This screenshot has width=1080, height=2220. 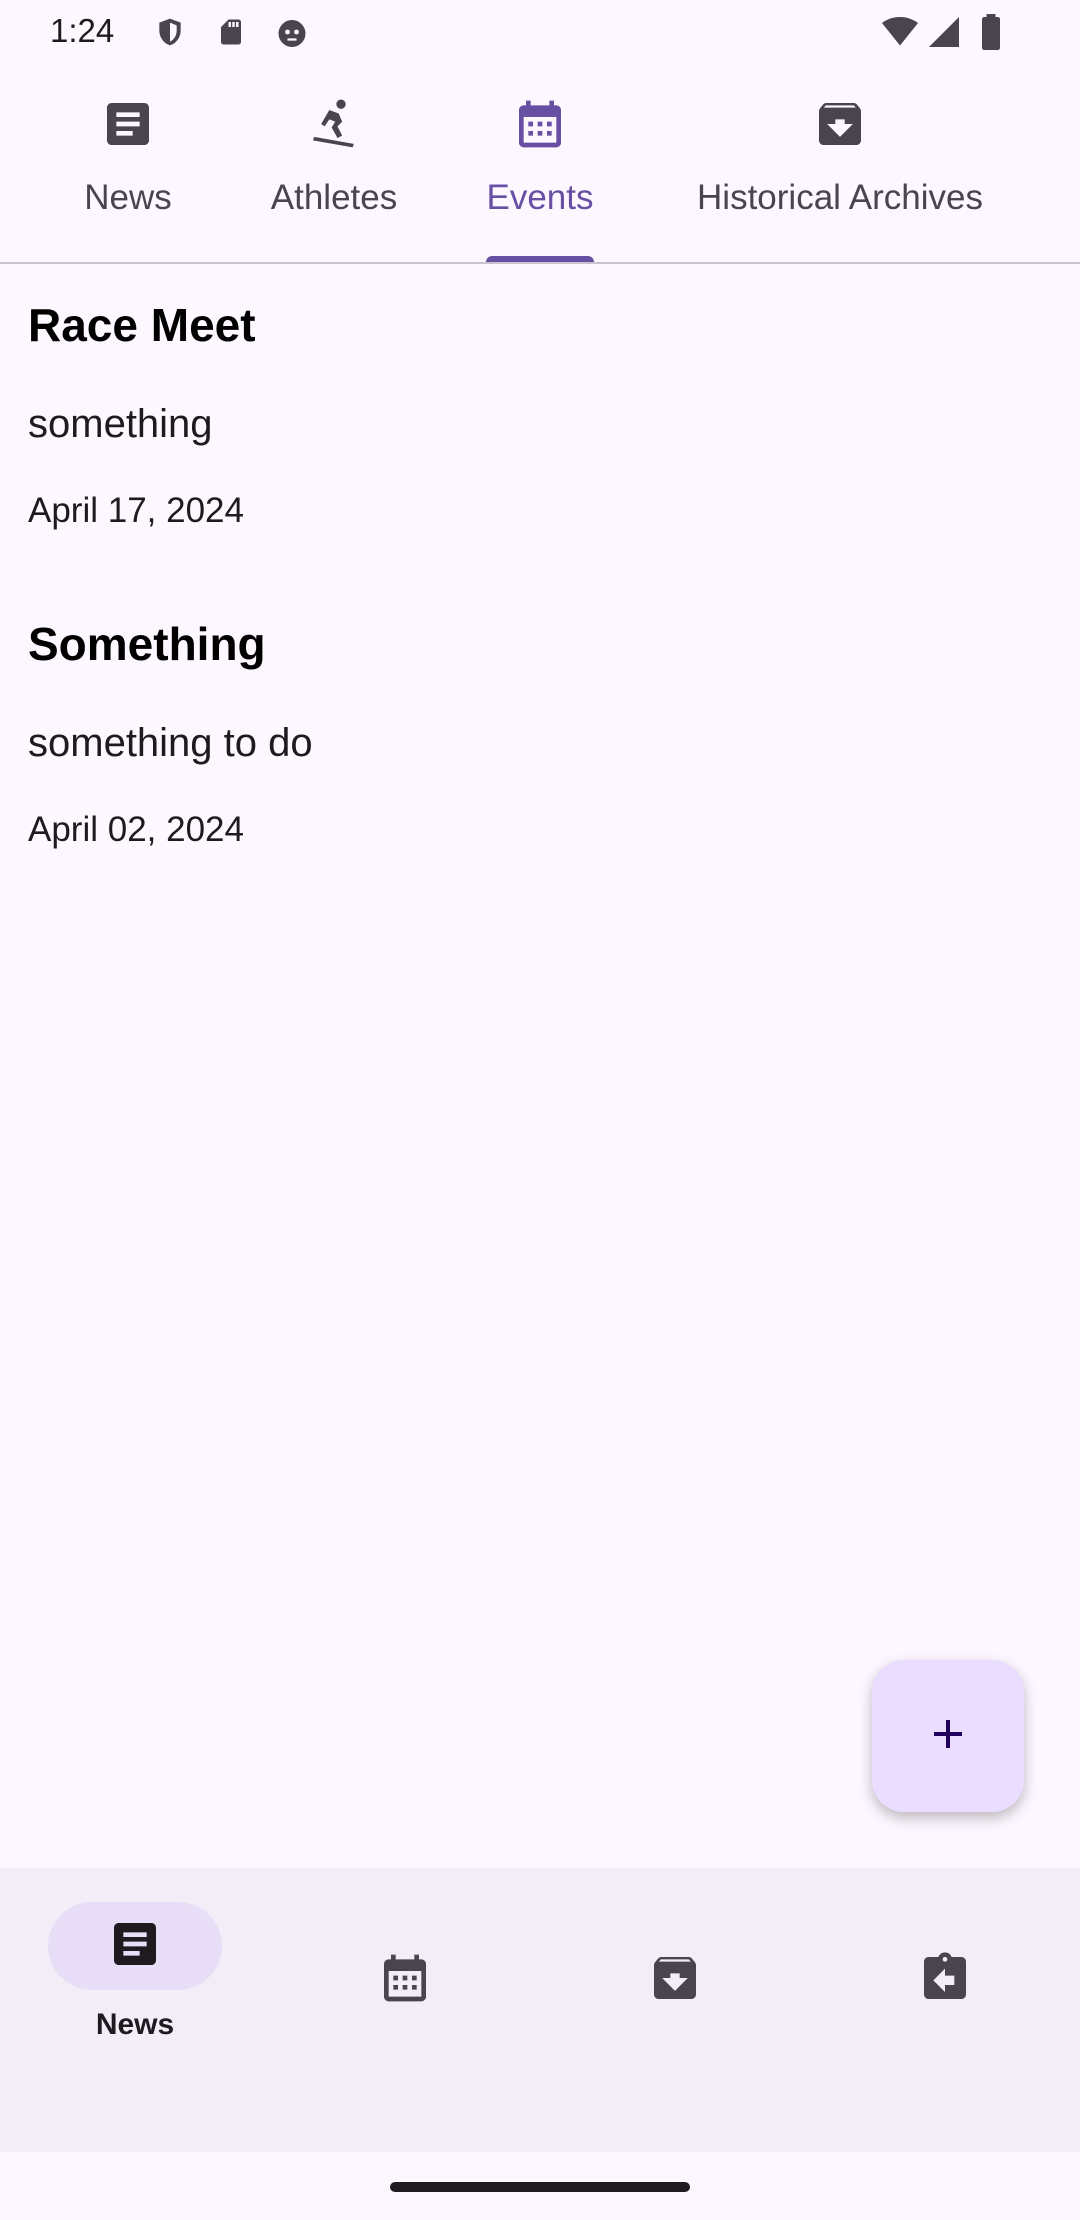 What do you see at coordinates (944, 34) in the screenshot?
I see `signal-icon` at bounding box center [944, 34].